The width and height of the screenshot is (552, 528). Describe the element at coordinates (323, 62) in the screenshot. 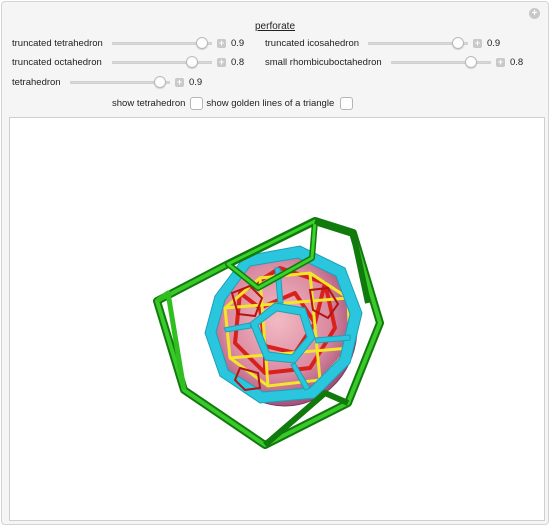

I see `slider-label: small rhombicuboctahedron` at that location.